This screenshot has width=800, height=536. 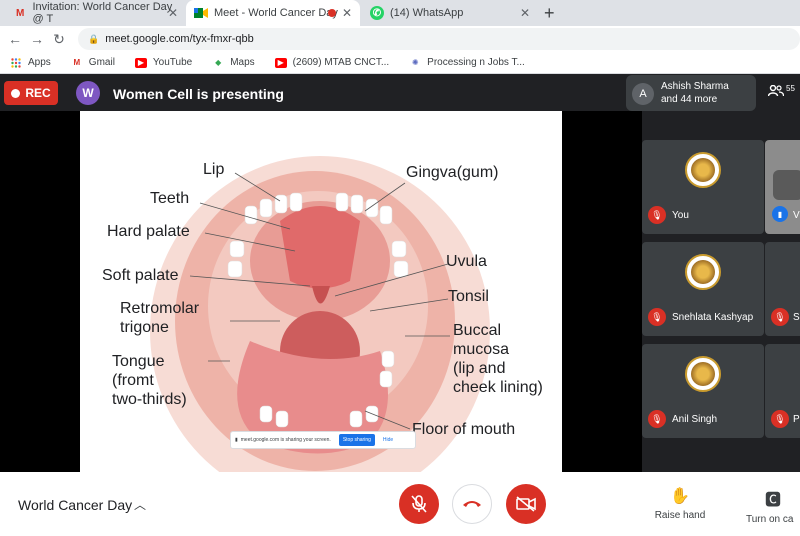 I want to click on participant-tile: 🎙 Anil Singh, so click(x=703, y=391).